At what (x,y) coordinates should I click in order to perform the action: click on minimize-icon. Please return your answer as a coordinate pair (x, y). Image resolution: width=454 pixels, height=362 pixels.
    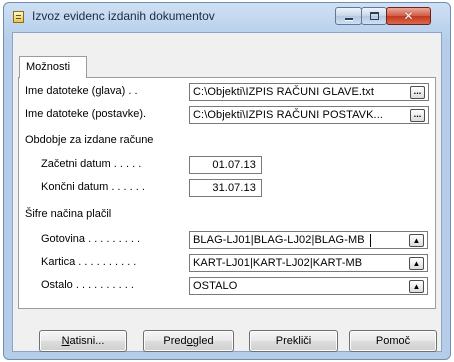
    Looking at the image, I should click on (349, 19).